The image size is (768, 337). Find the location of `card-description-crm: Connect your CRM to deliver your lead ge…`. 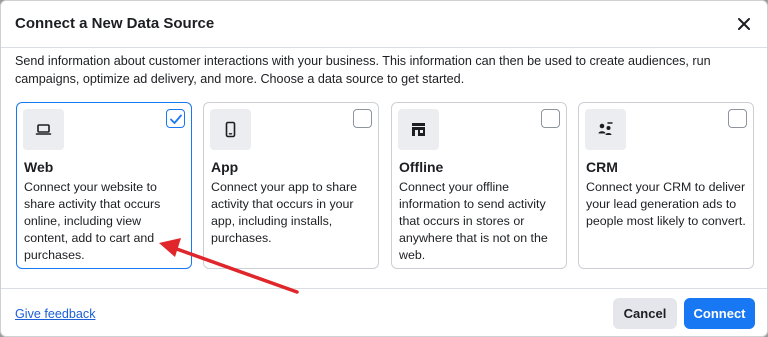

card-description-crm: Connect your CRM to deliver your lead ge… is located at coordinates (666, 204).